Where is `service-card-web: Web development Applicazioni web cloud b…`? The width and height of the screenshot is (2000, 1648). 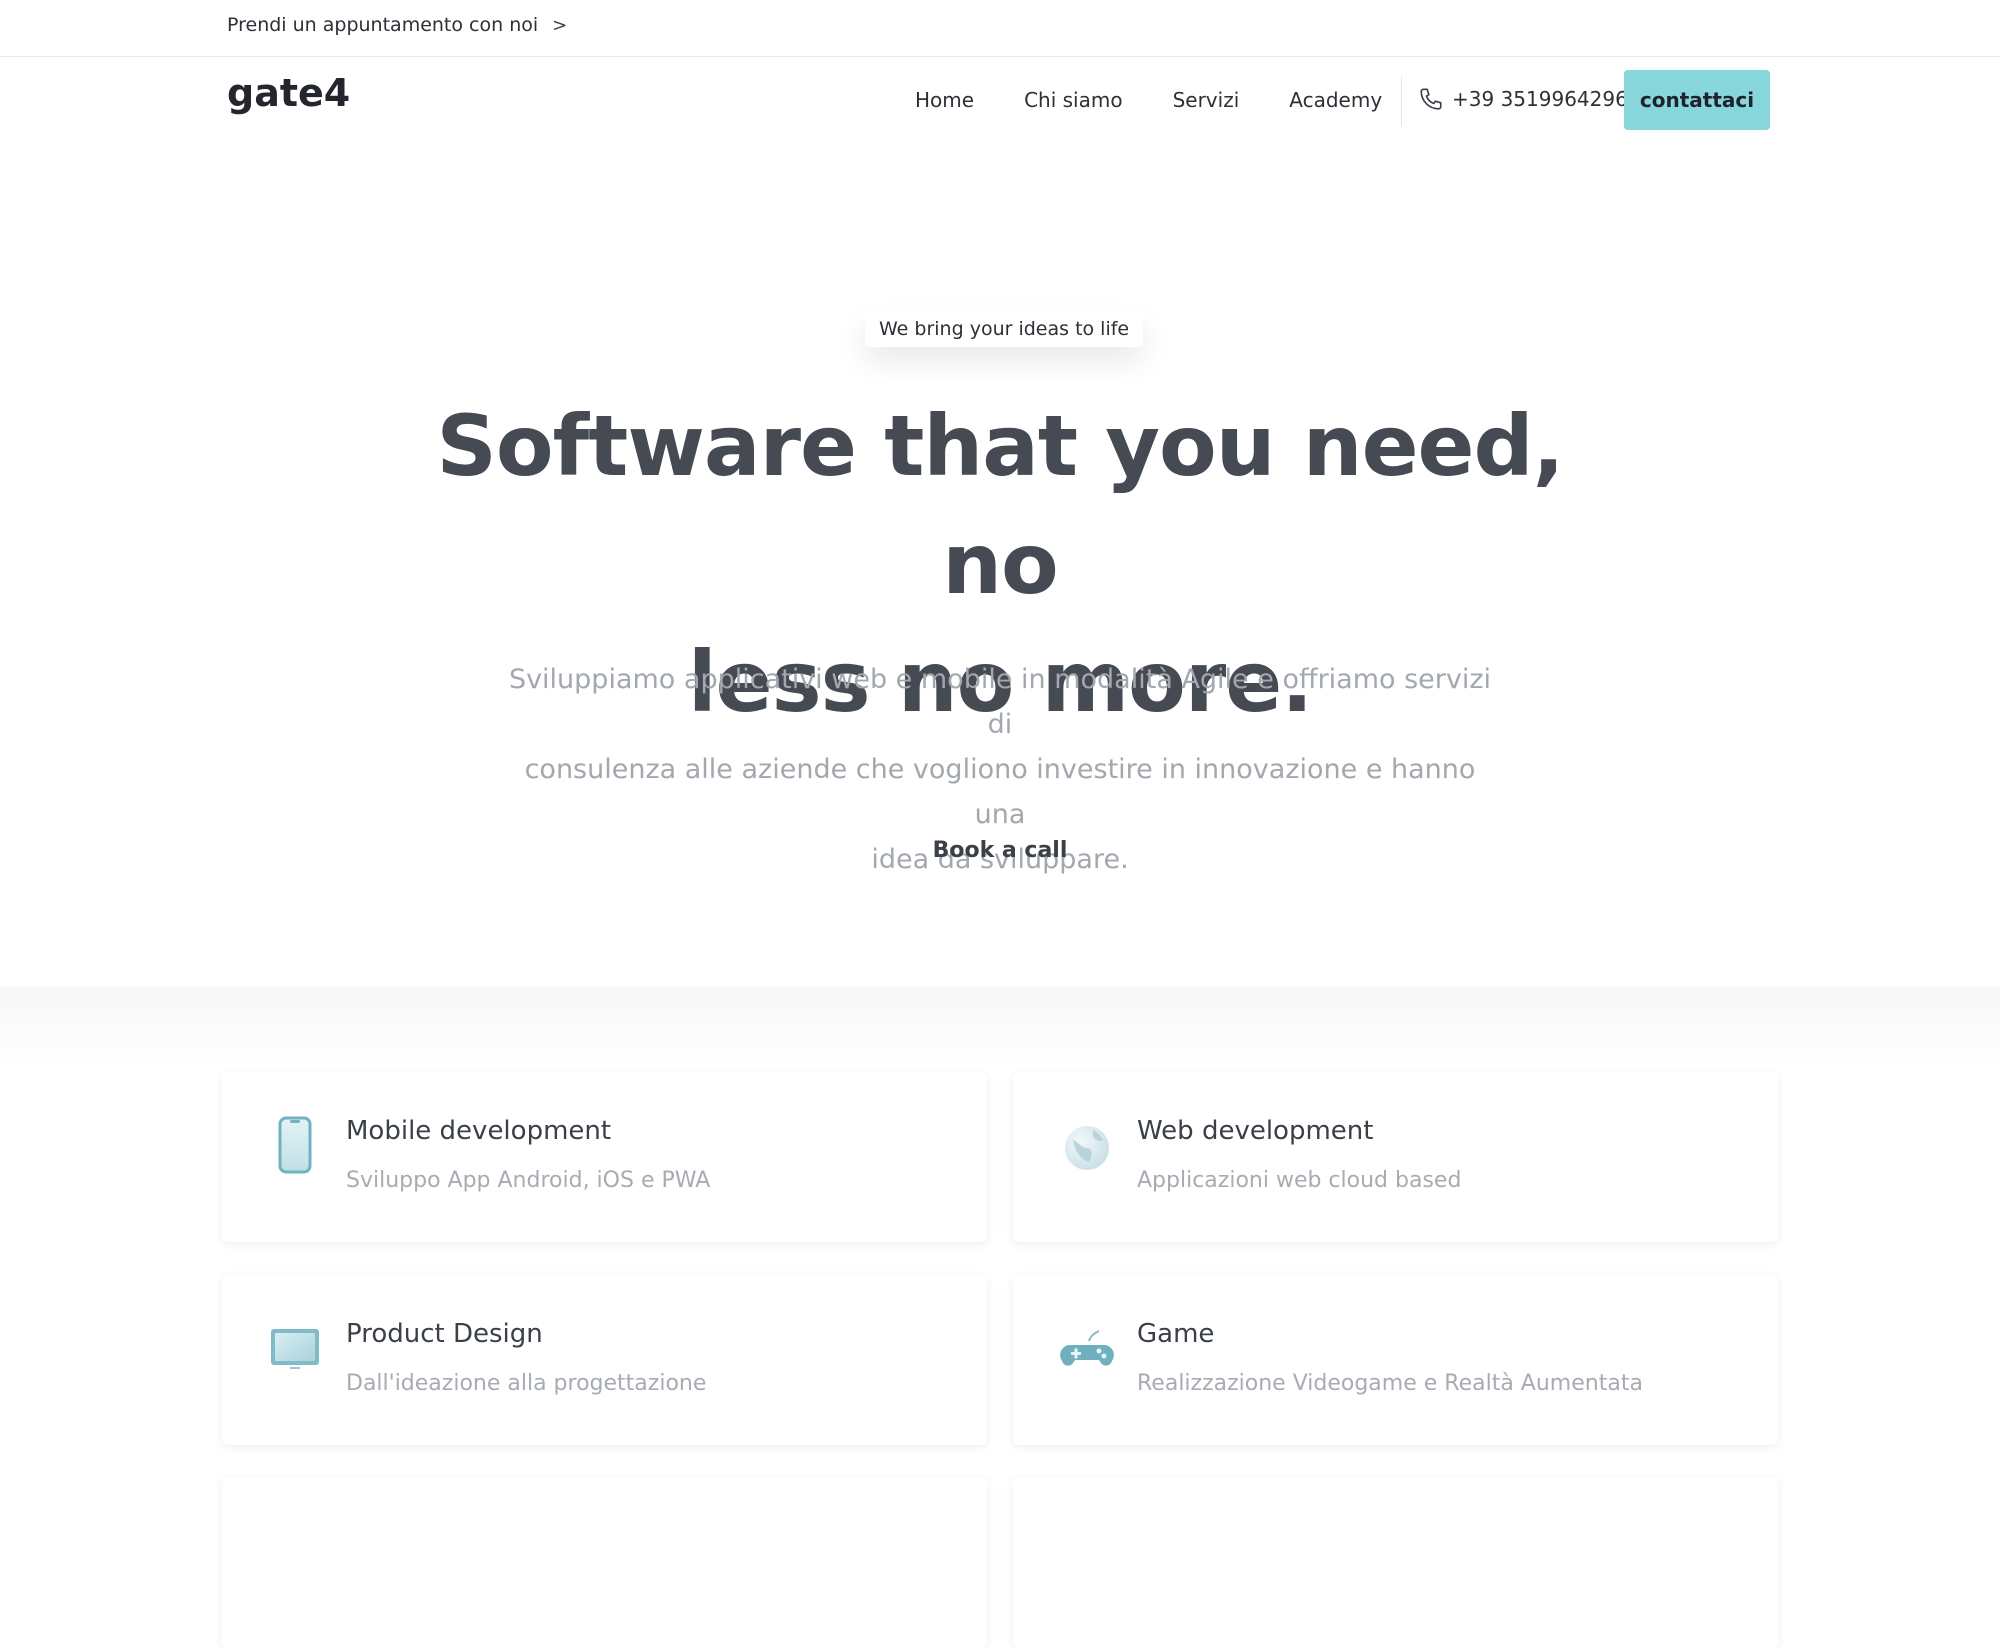
service-card-web: Web development Applicazioni web cloud b… is located at coordinates (1395, 1157).